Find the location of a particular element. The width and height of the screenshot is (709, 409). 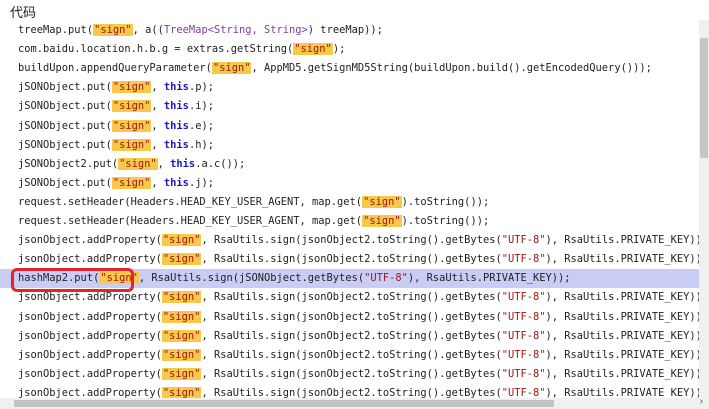

code-line: jSONObject.put("sign", this.e); is located at coordinates (349, 126).